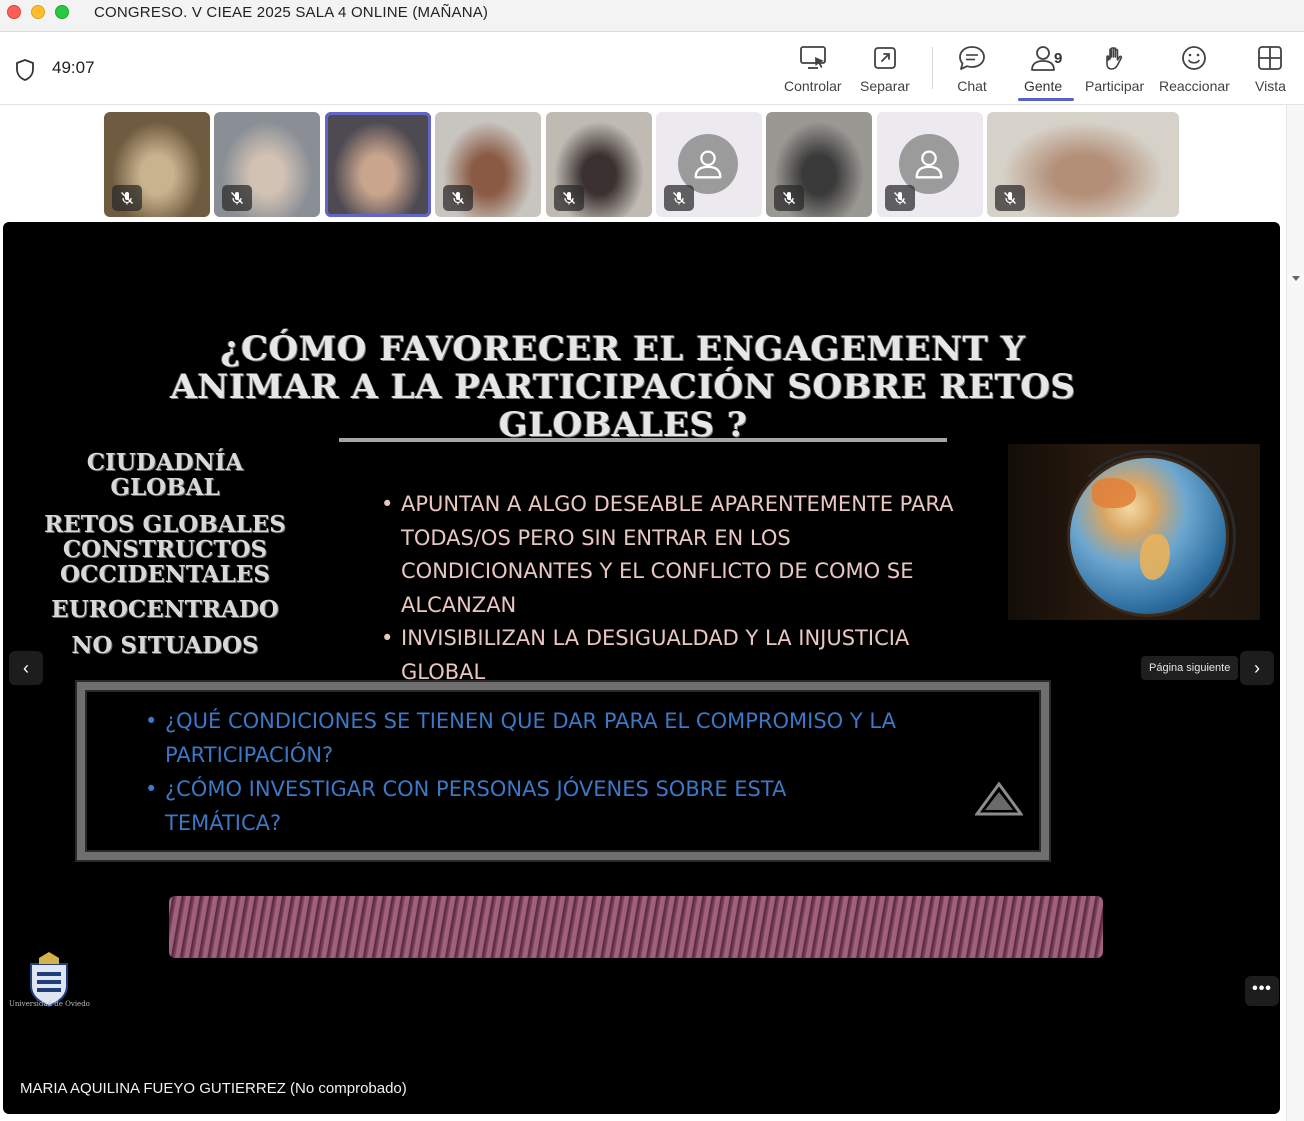 The image size is (1304, 1121). I want to click on pop-out-icon, so click(885, 58).